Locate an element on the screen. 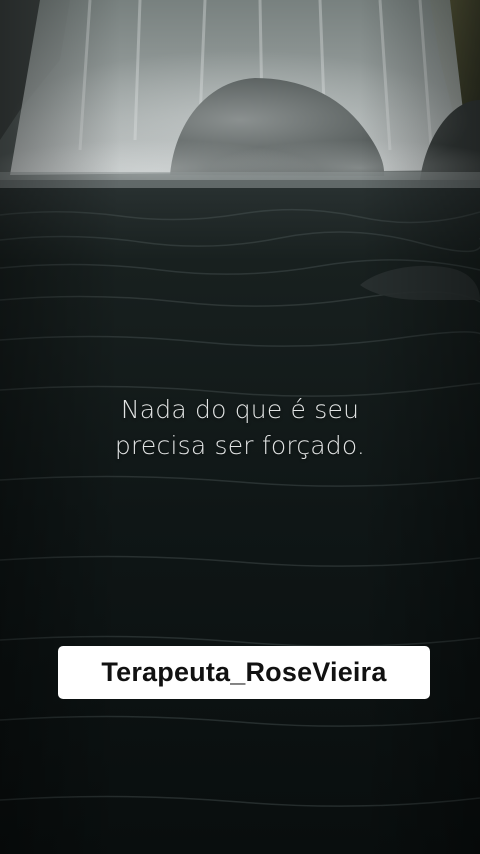 Image resolution: width=480 pixels, height=854 pixels. quote-line-1: Nada do que é seu is located at coordinates (240, 409).